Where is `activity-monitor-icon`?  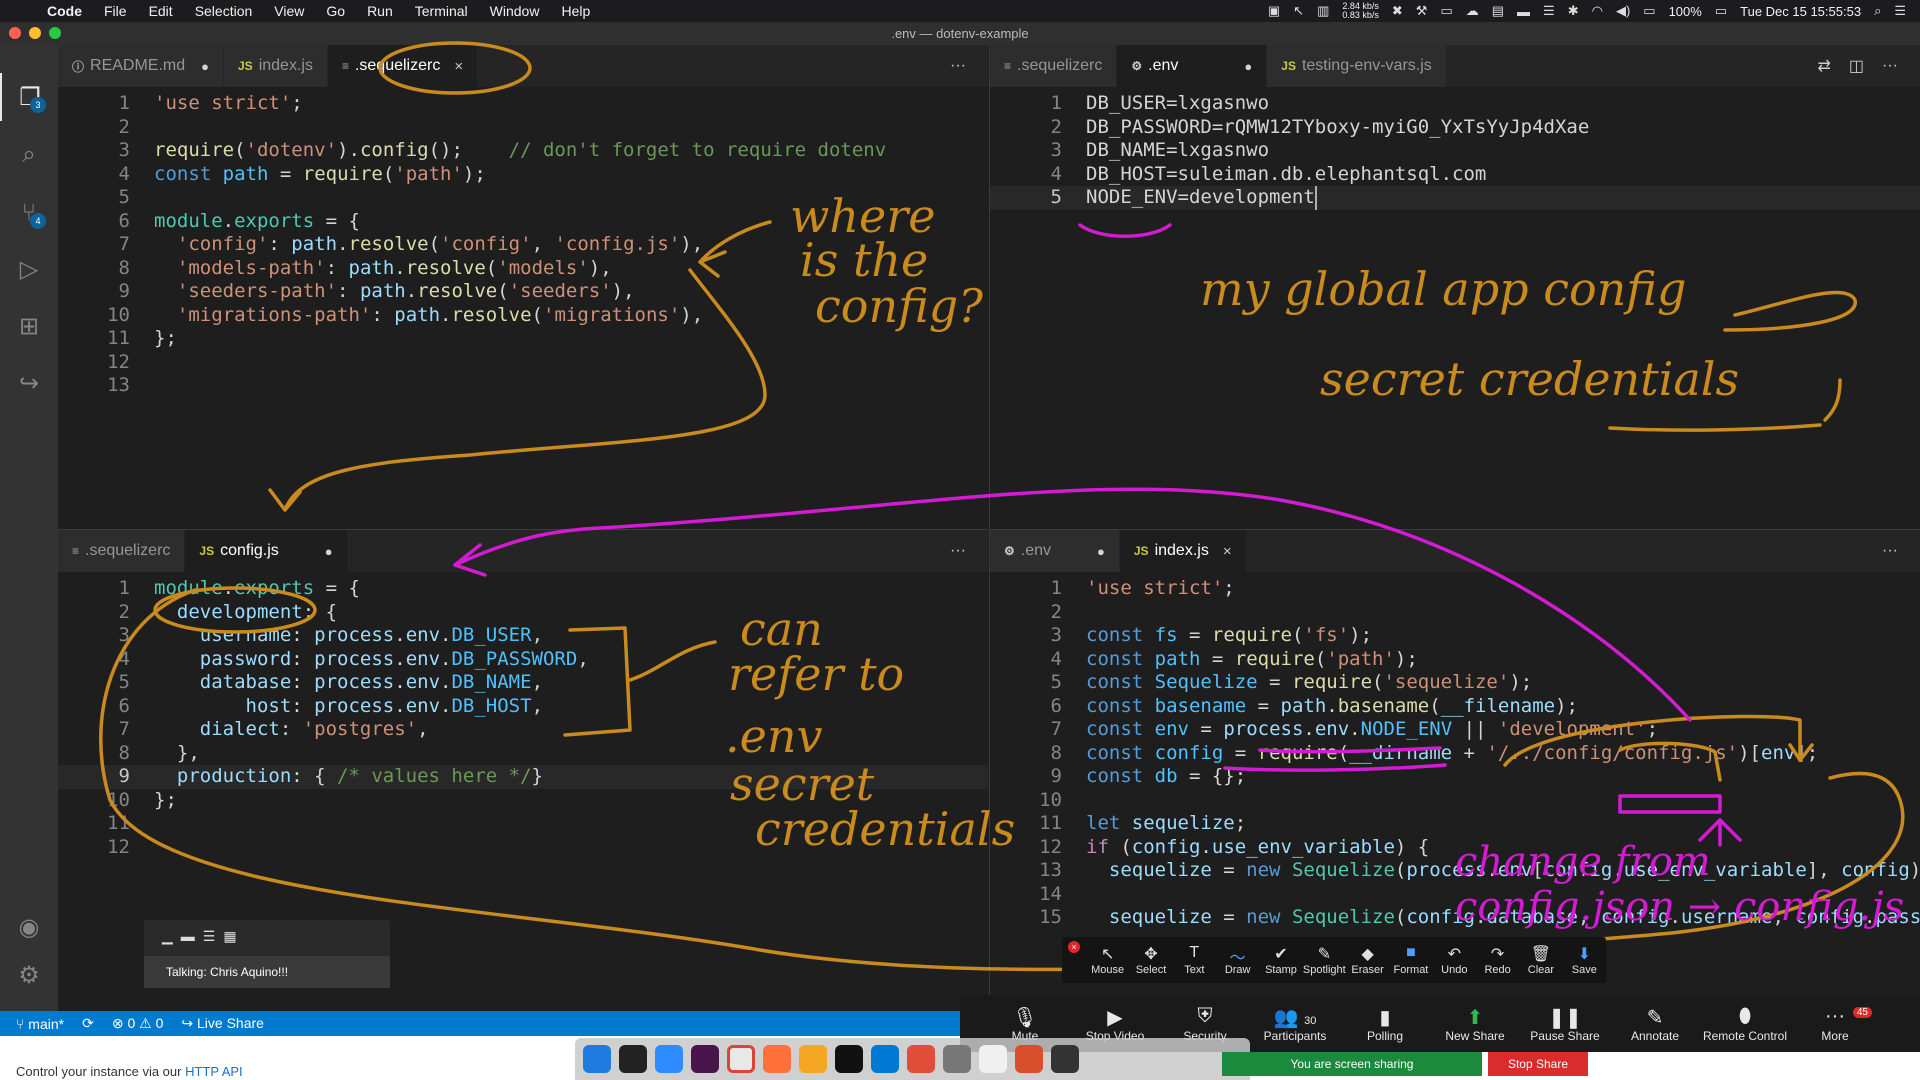 activity-monitor-icon is located at coordinates (633, 1059).